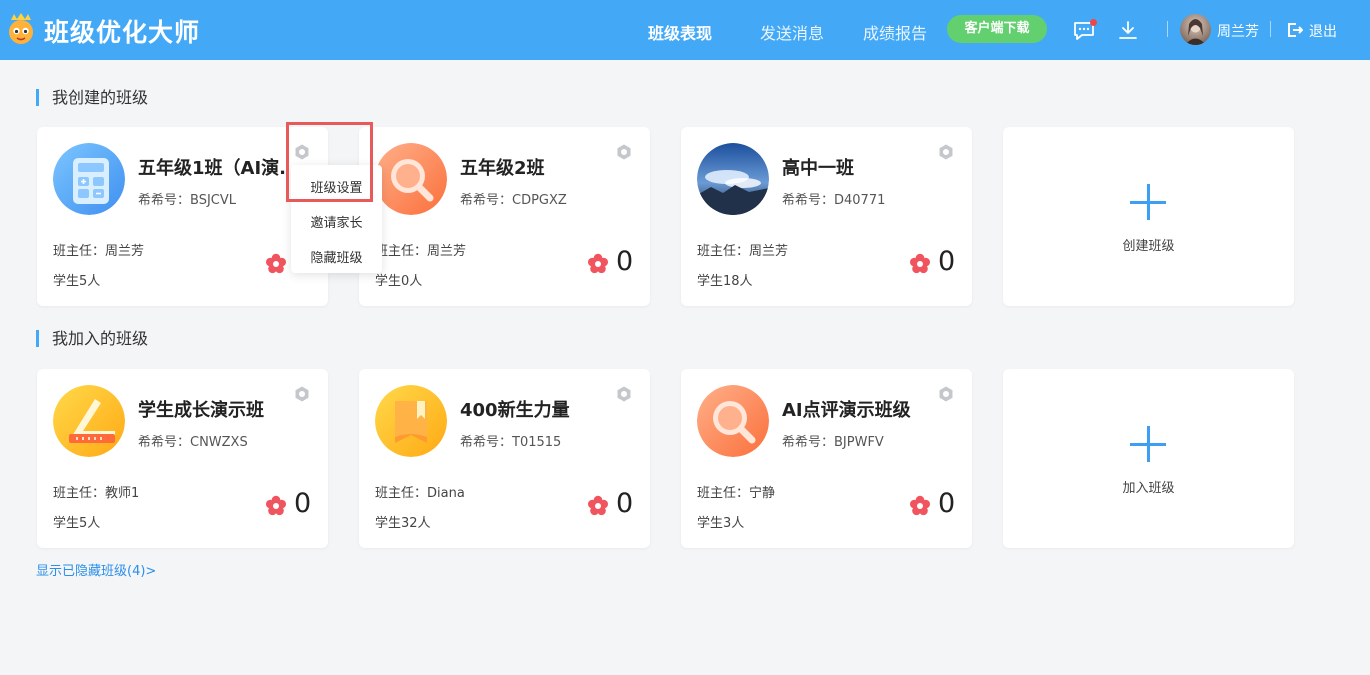 Image resolution: width=1370 pixels, height=675 pixels. What do you see at coordinates (1295, 30) in the screenshot?
I see `logout-icon` at bounding box center [1295, 30].